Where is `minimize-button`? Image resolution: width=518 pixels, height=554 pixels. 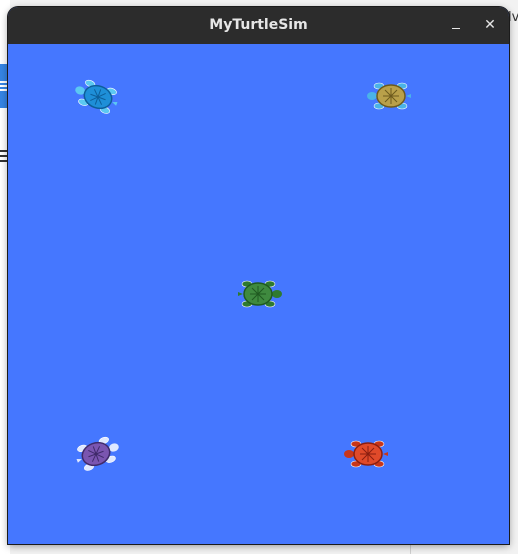 minimize-button is located at coordinates (456, 25).